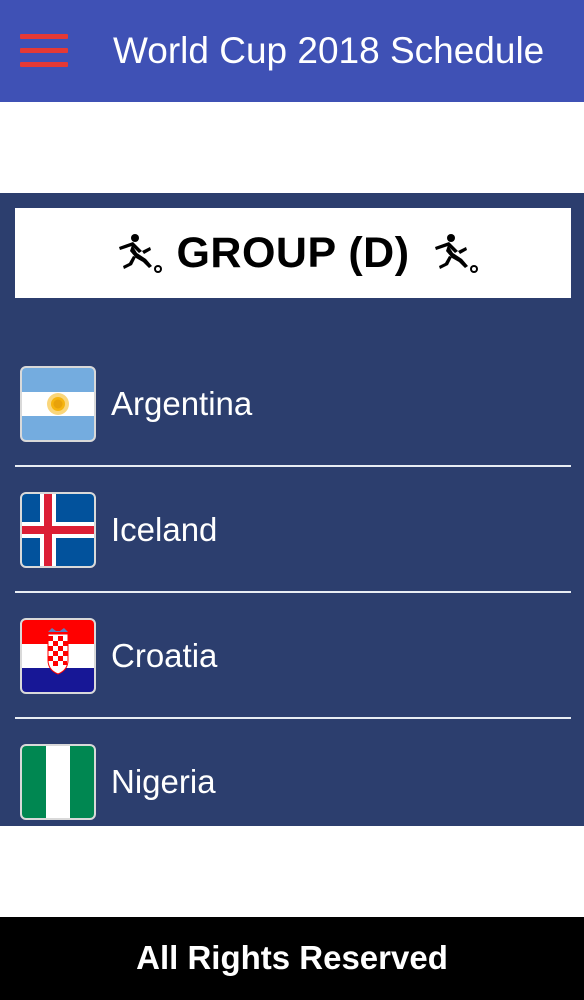 This screenshot has height=1000, width=584. I want to click on team-row-argentina: Argentina, so click(293, 404).